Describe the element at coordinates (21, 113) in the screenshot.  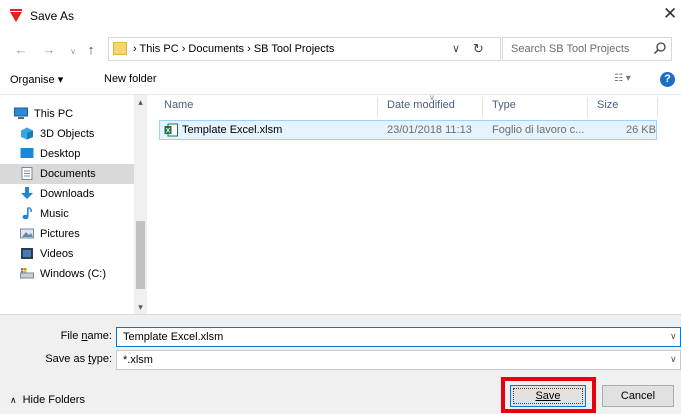
I see `computer-icon` at that location.